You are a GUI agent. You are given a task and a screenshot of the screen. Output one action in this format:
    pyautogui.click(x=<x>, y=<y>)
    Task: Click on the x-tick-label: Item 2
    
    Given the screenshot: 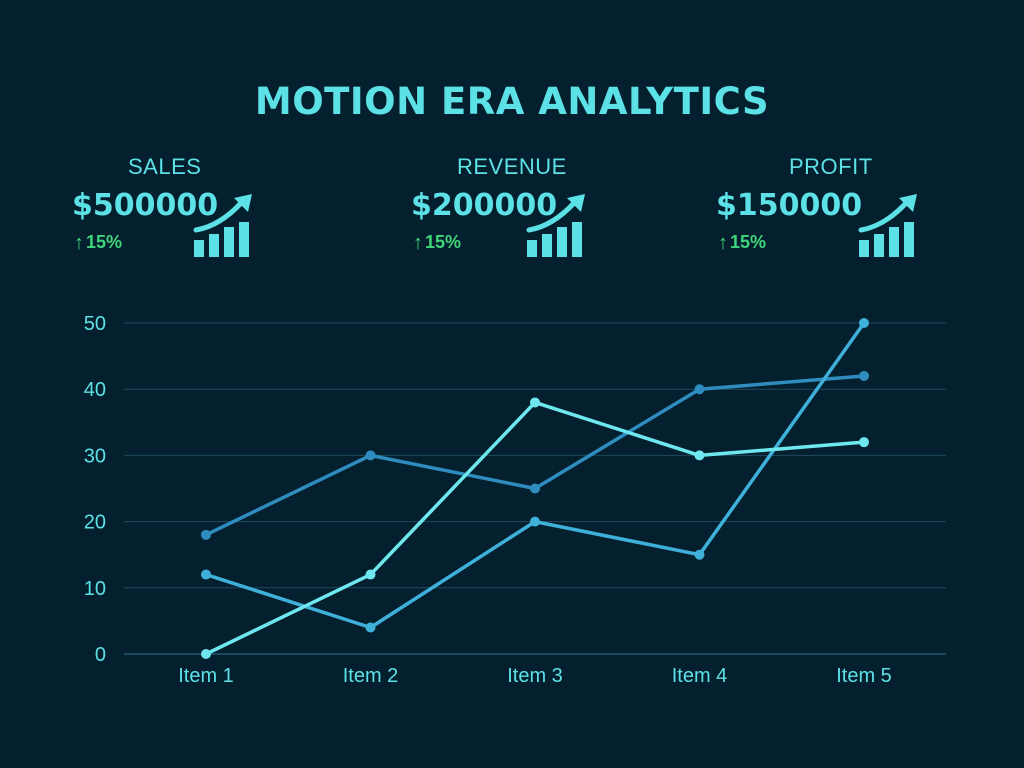 What is the action you would take?
    pyautogui.click(x=371, y=676)
    